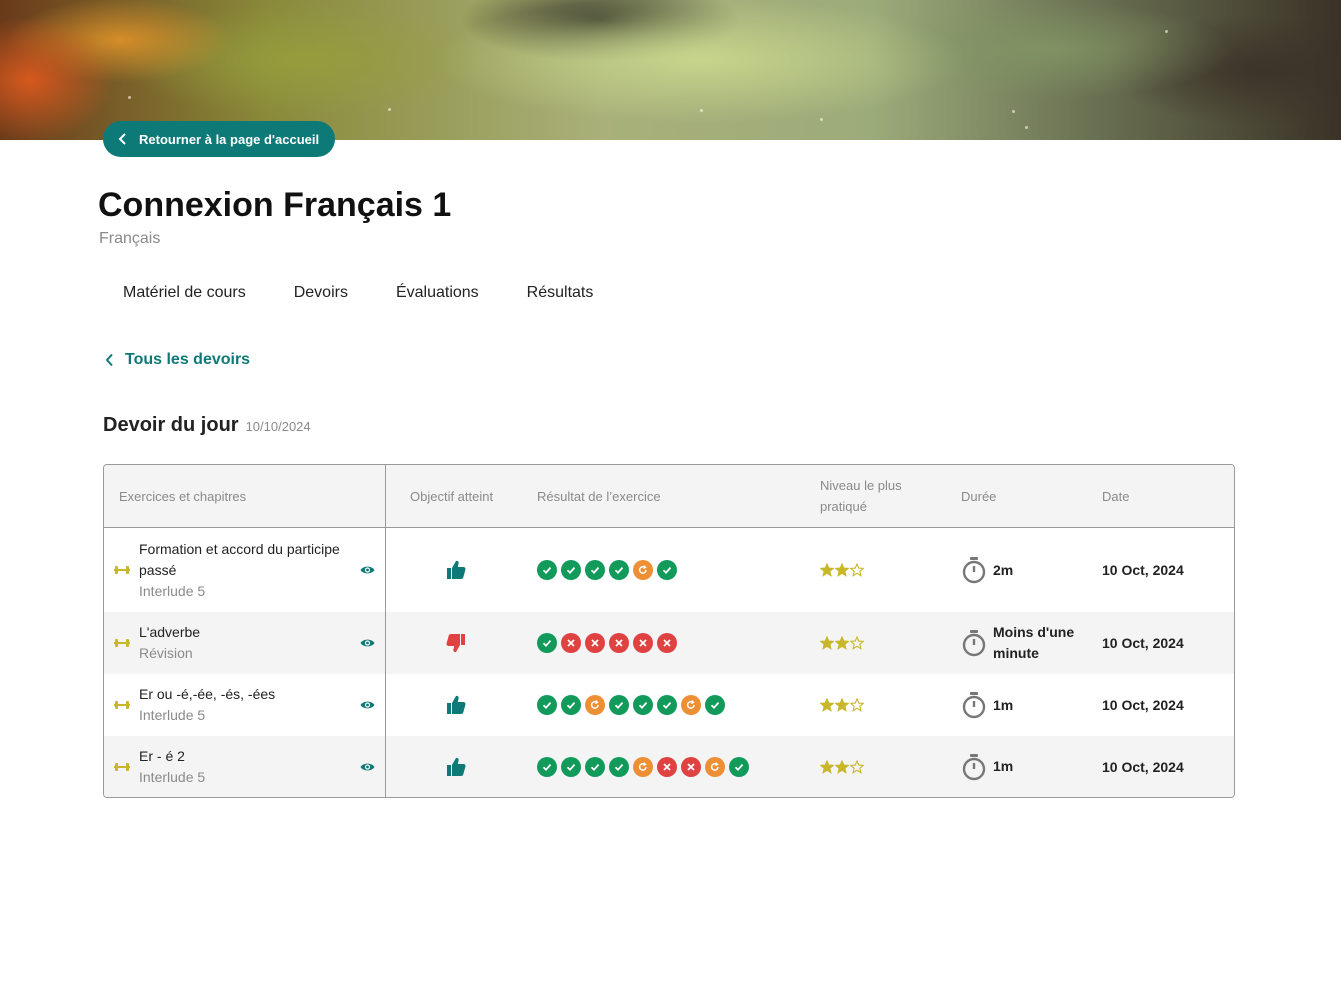  What do you see at coordinates (130, 238) in the screenshot?
I see `course-subject: Français` at bounding box center [130, 238].